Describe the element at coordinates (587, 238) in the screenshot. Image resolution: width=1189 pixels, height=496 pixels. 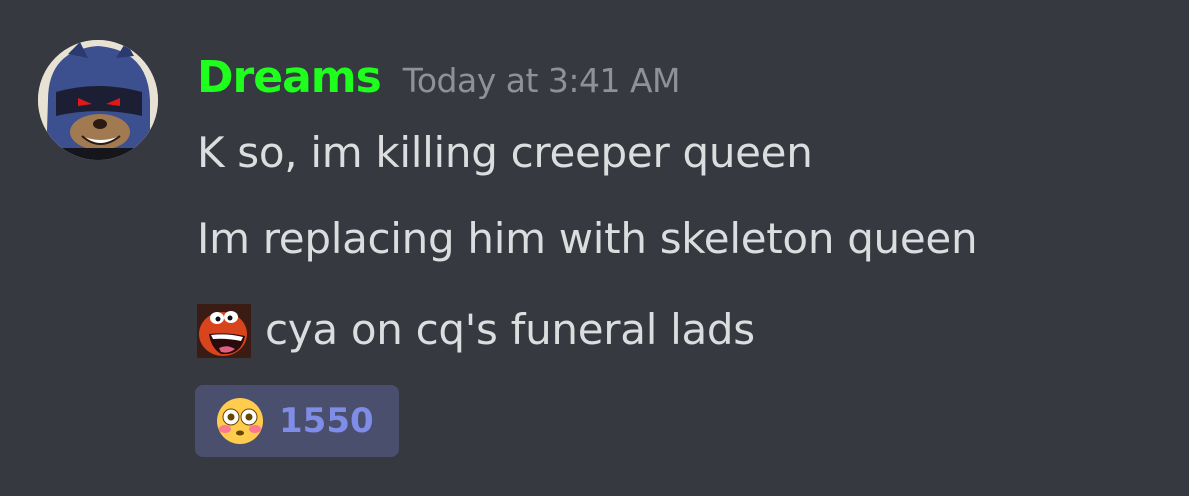
I see `message-line: Im replacing him with skeleton queen` at that location.